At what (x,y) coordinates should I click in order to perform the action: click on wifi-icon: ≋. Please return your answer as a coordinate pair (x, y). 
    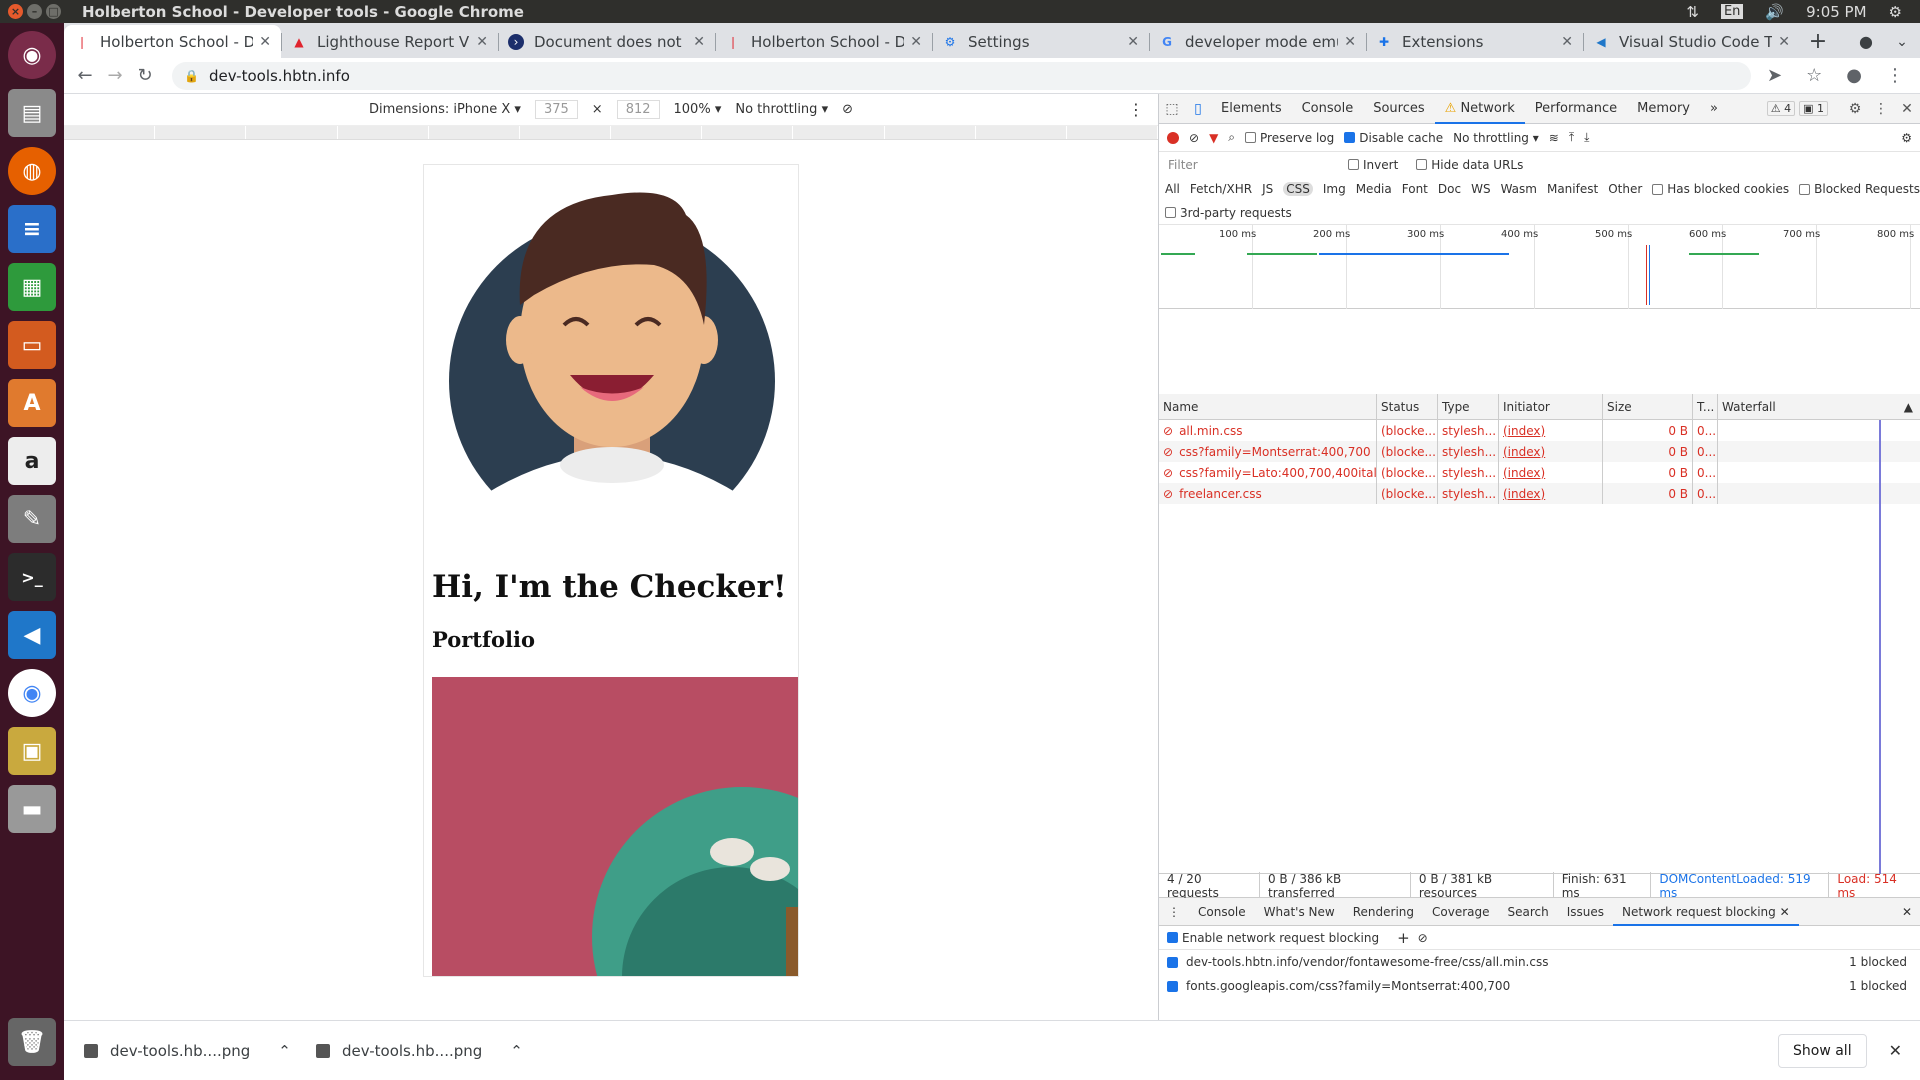
    Looking at the image, I should click on (1554, 138).